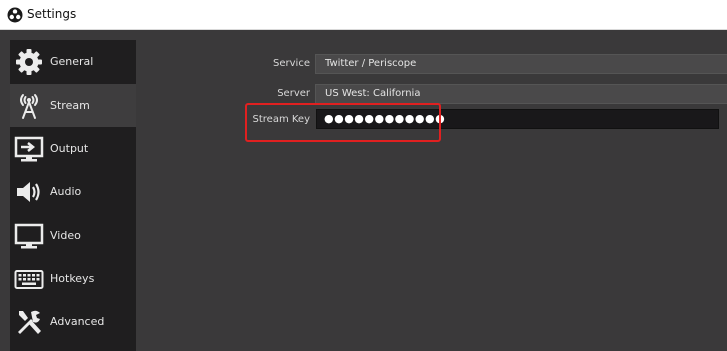  Describe the element at coordinates (293, 93) in the screenshot. I see `server-label: Server` at that location.